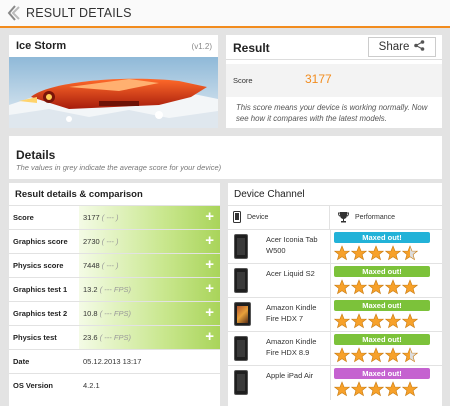 This screenshot has width=450, height=406. Describe the element at coordinates (201, 46) in the screenshot. I see `benchmark-version: (v1.2)` at that location.